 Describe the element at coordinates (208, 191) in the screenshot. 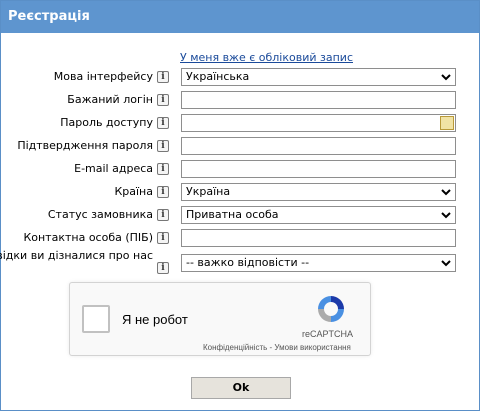

I see `country-value: Україна` at that location.